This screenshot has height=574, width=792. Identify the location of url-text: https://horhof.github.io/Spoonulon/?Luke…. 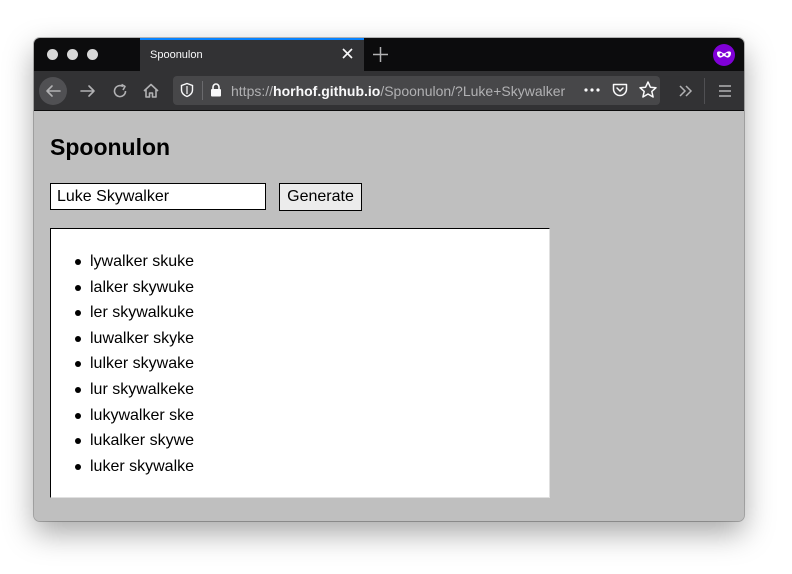
(398, 91).